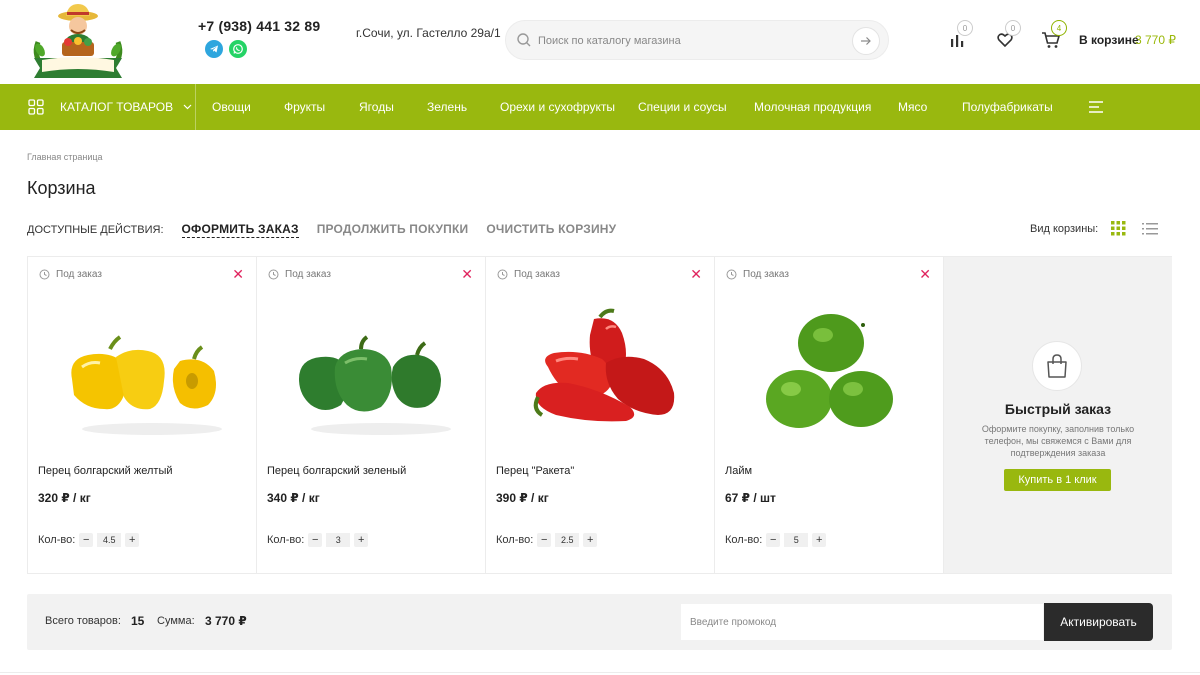 Image resolution: width=1200 pixels, height=675 pixels. Describe the element at coordinates (829, 371) in the screenshot. I see `lime-icon` at that location.